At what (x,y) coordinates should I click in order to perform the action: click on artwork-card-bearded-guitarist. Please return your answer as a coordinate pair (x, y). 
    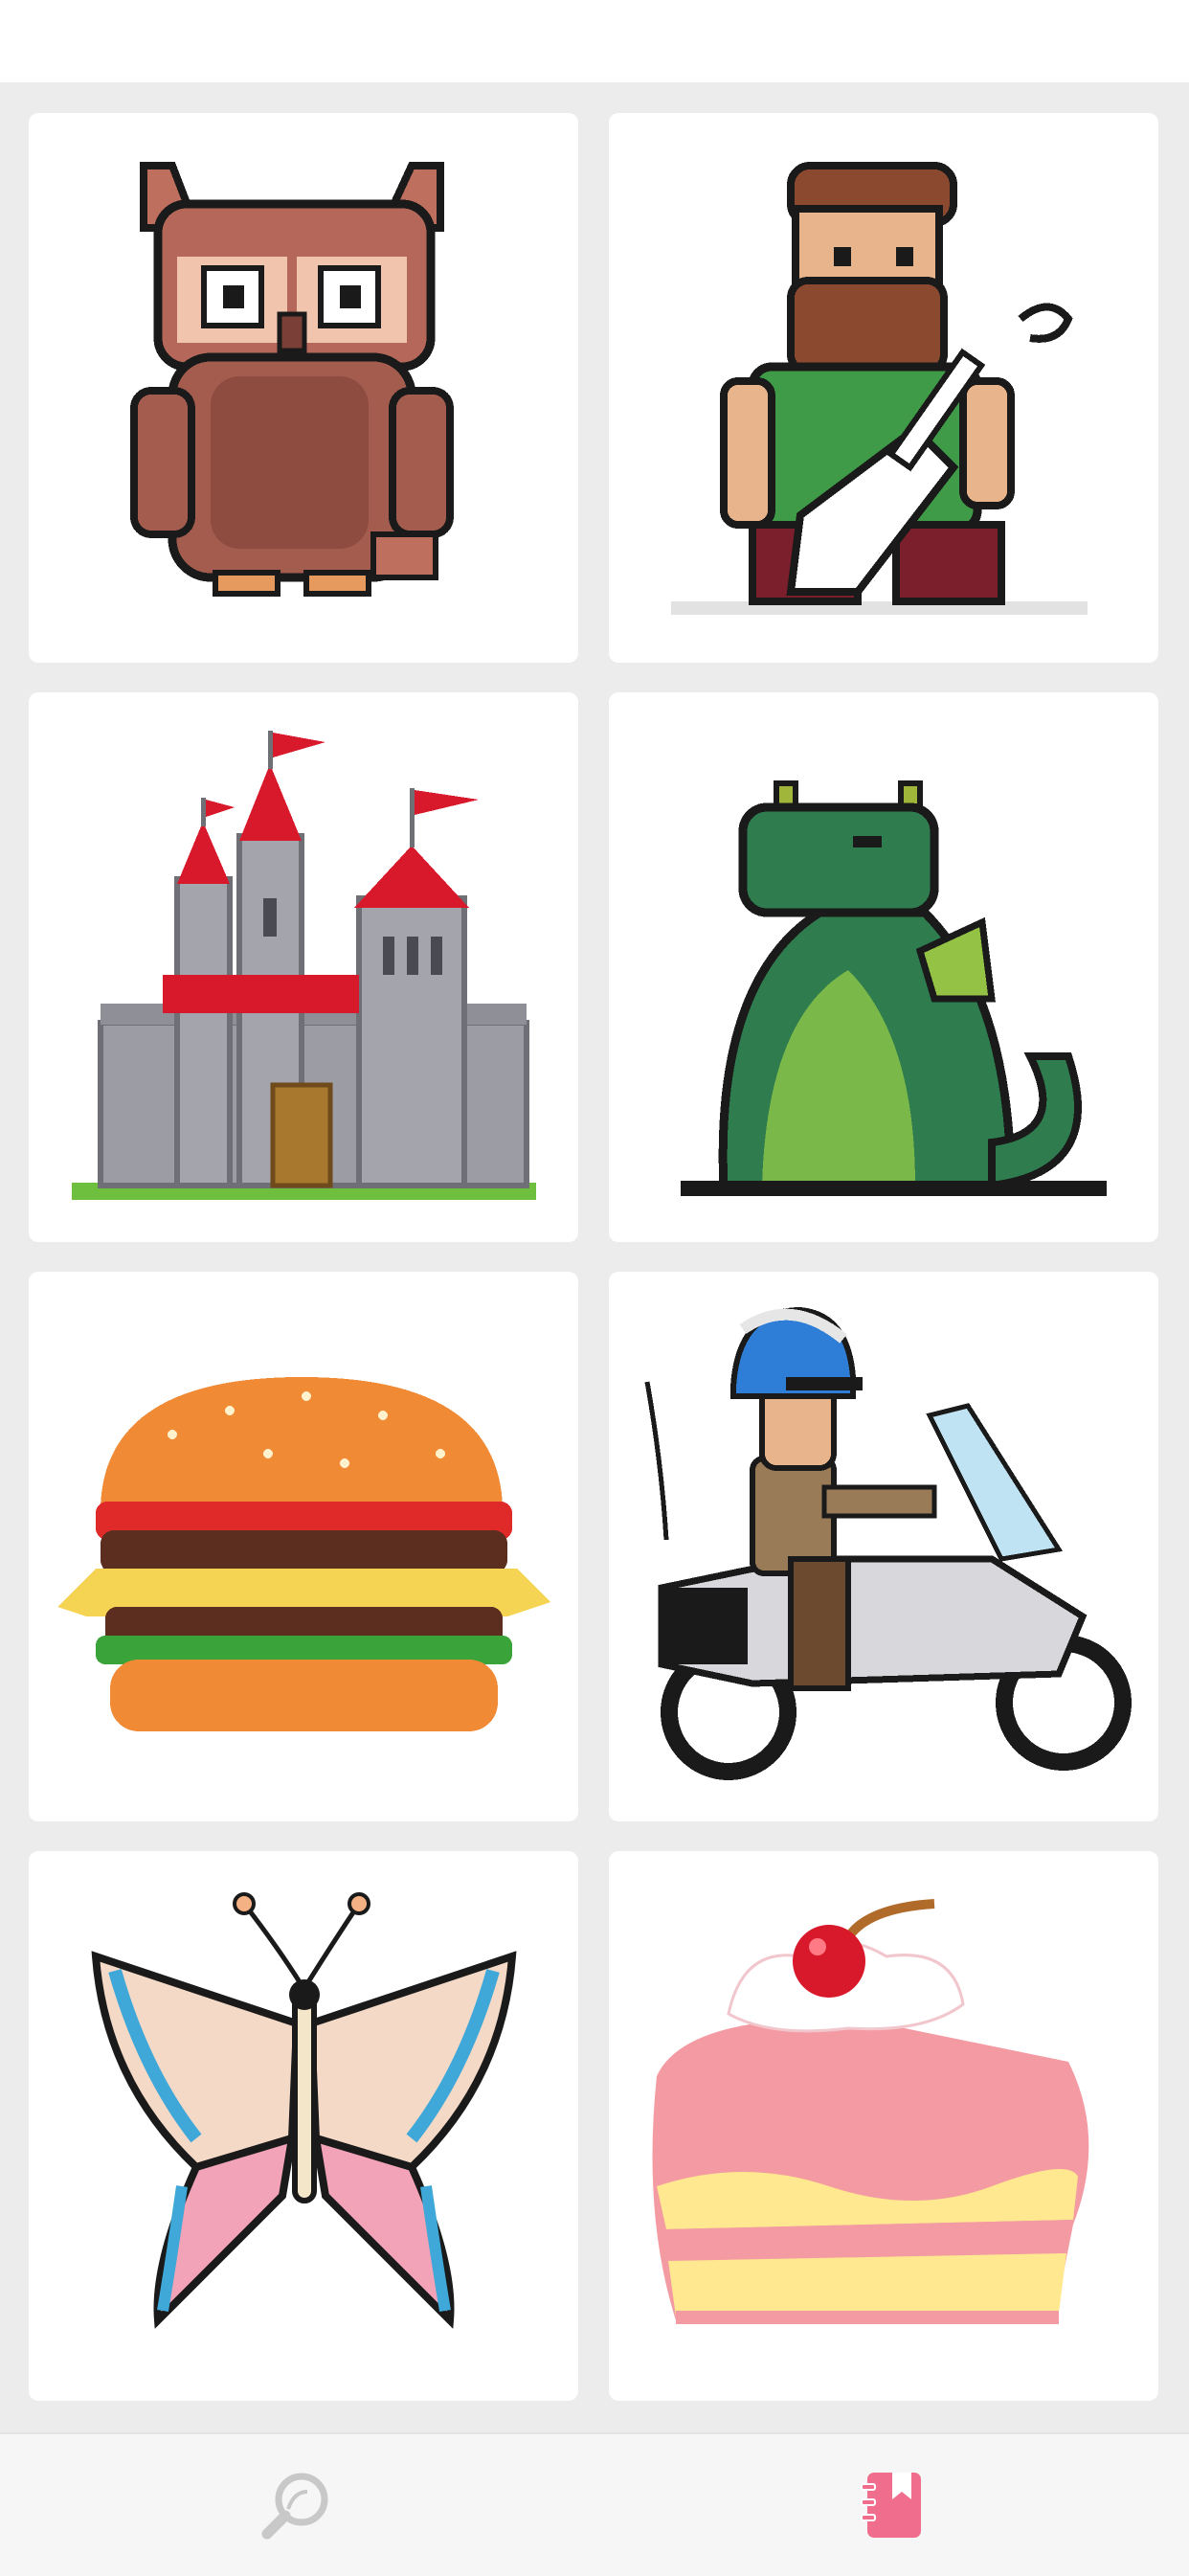
    Looking at the image, I should click on (883, 388).